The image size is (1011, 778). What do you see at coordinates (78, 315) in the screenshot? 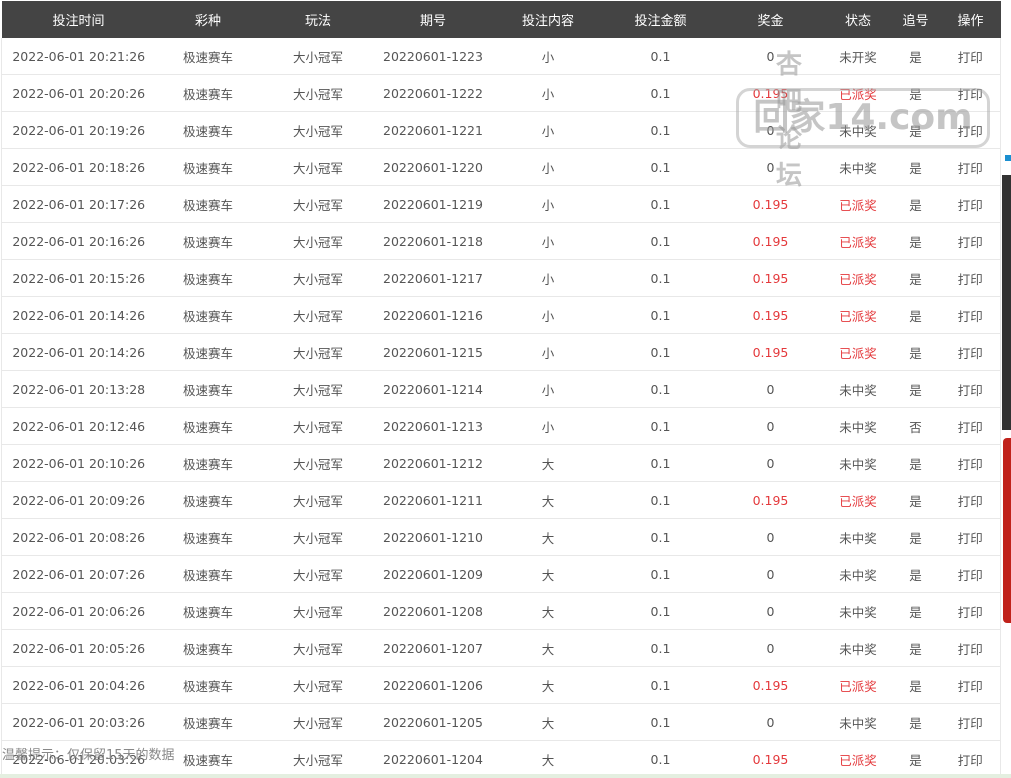
I see `bet-time-cell: 2022-06-01 20:14:26` at bounding box center [78, 315].